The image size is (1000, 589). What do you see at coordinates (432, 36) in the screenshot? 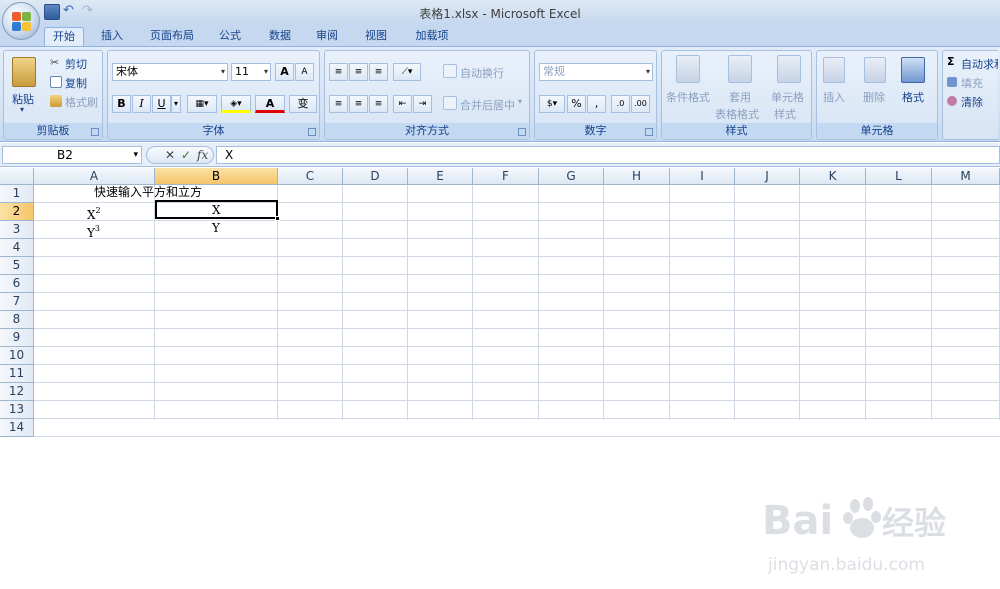
I see `tab-addins: 加载项` at bounding box center [432, 36].